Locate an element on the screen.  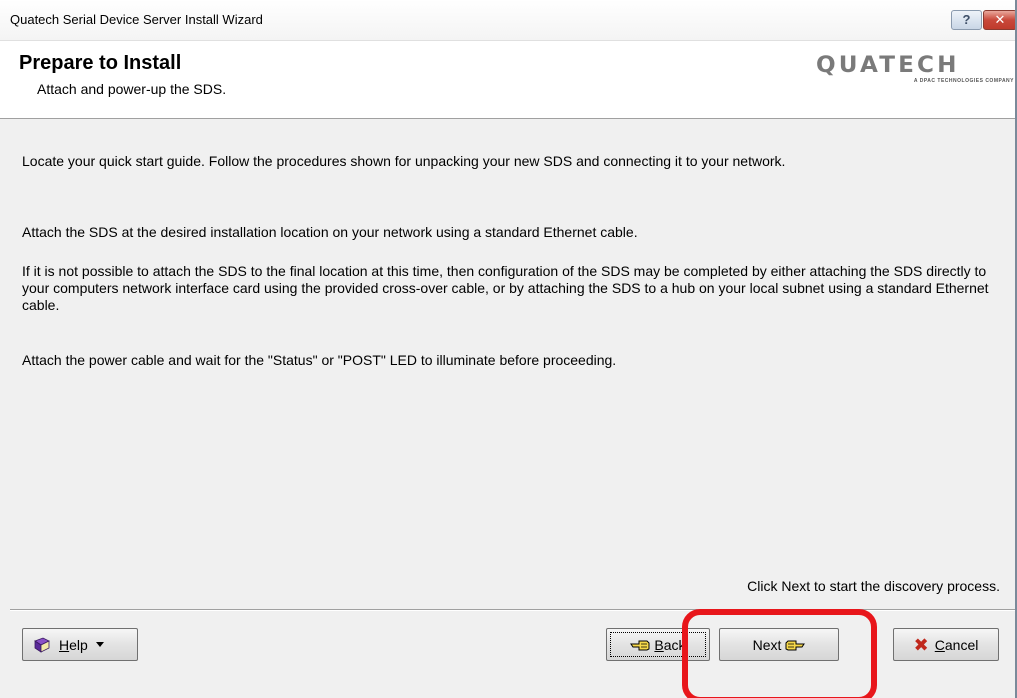
page-title: Prepare to Install is located at coordinates (100, 63).